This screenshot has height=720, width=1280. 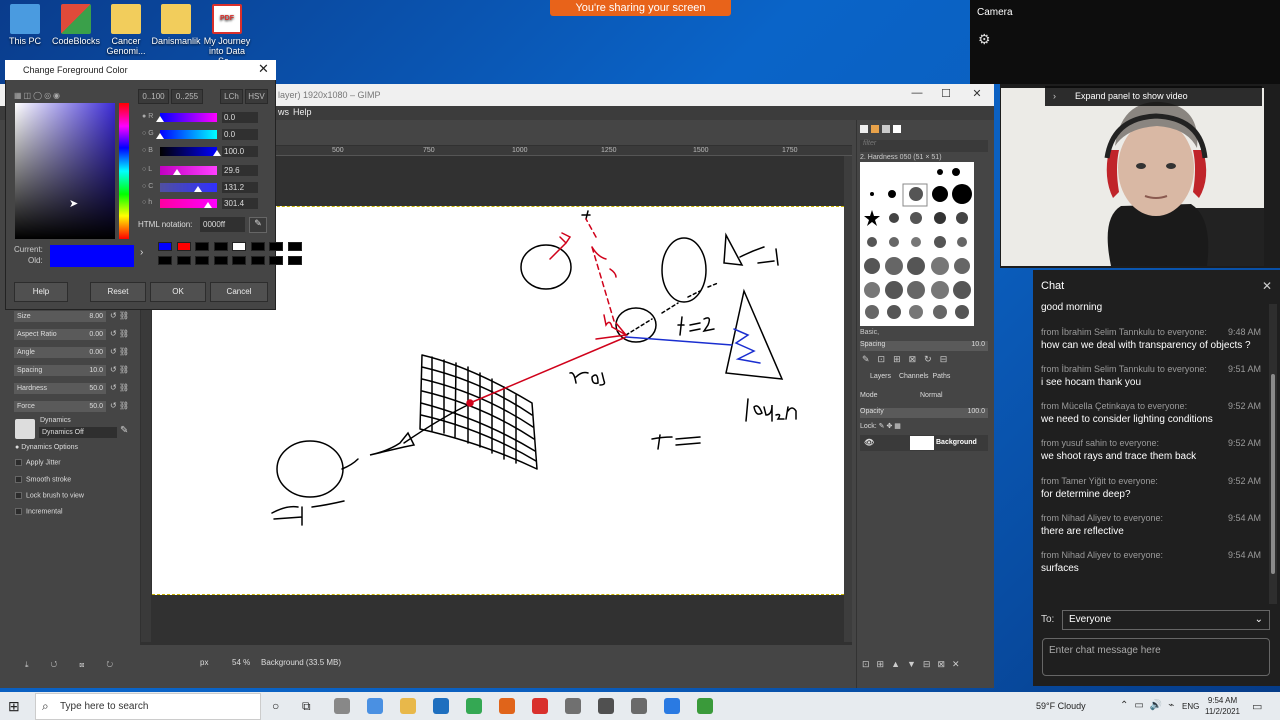 What do you see at coordinates (984, 39) in the screenshot?
I see `gear-icon: ⚙` at bounding box center [984, 39].